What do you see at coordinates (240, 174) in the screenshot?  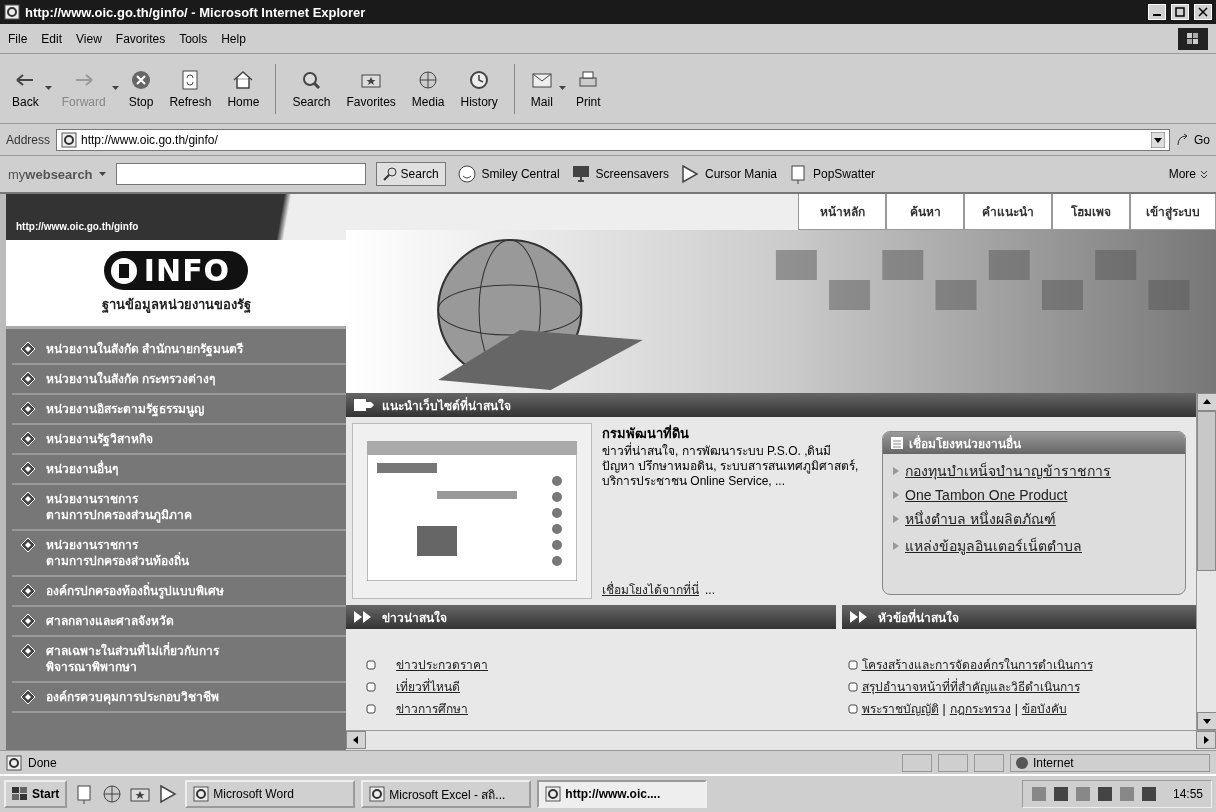 I see `search-input` at bounding box center [240, 174].